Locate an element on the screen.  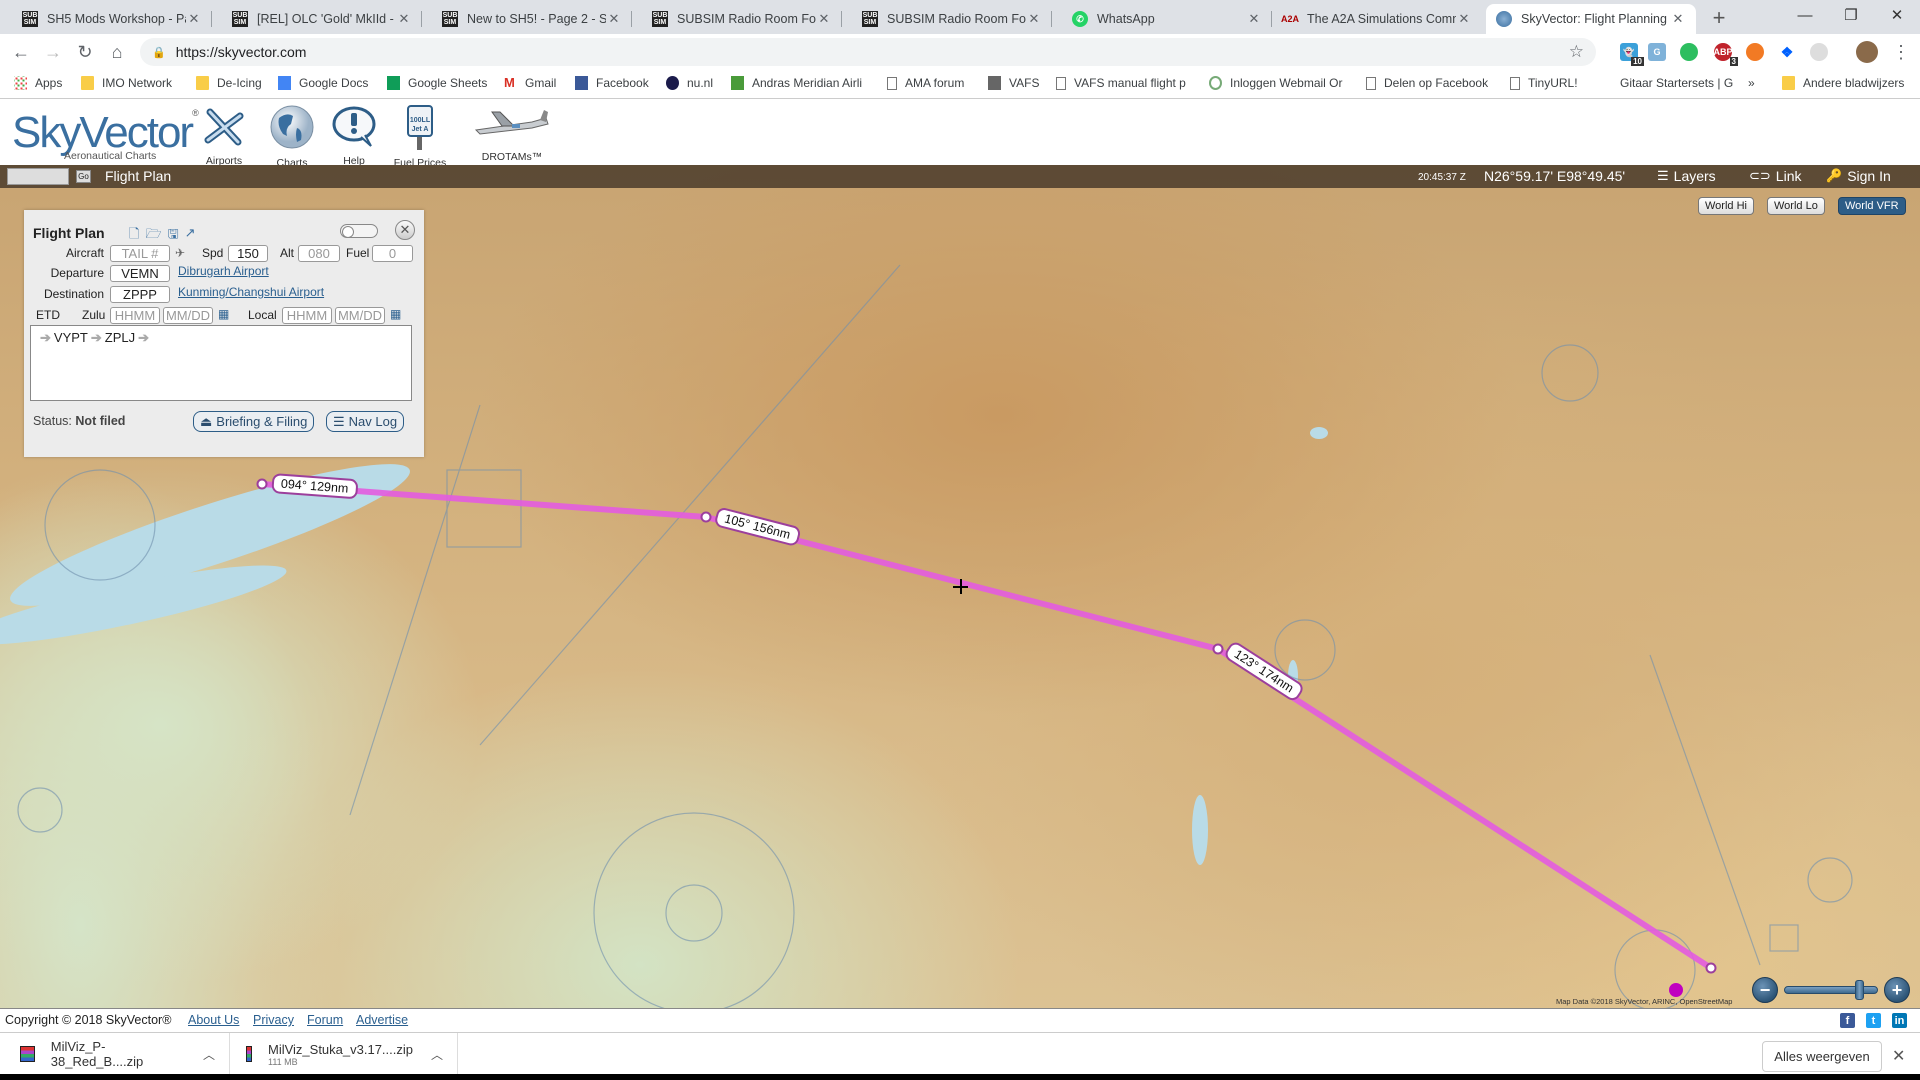
bookmark-item: De-Icing is located at coordinates (229, 83).